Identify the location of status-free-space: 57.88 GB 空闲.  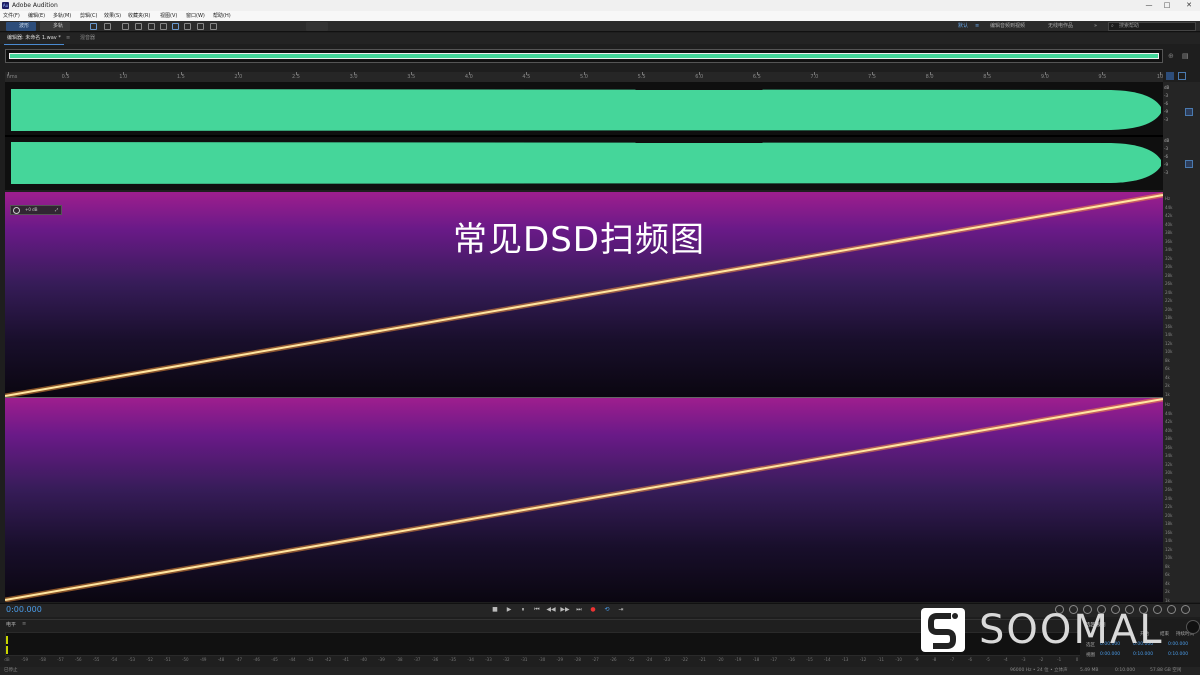
(1166, 670).